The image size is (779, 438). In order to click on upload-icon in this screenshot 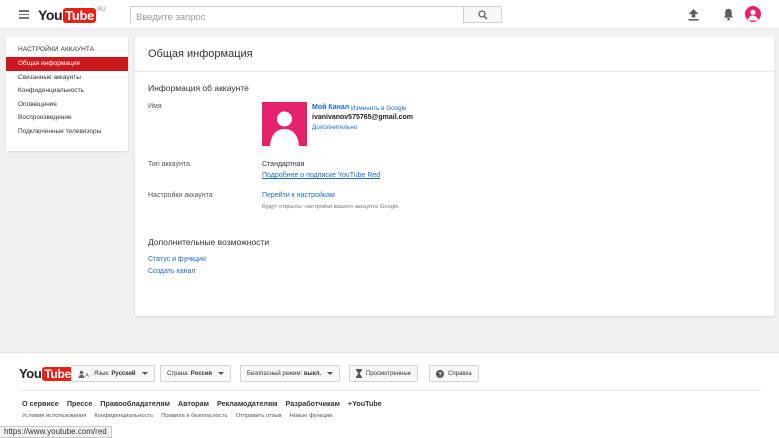, I will do `click(693, 17)`.